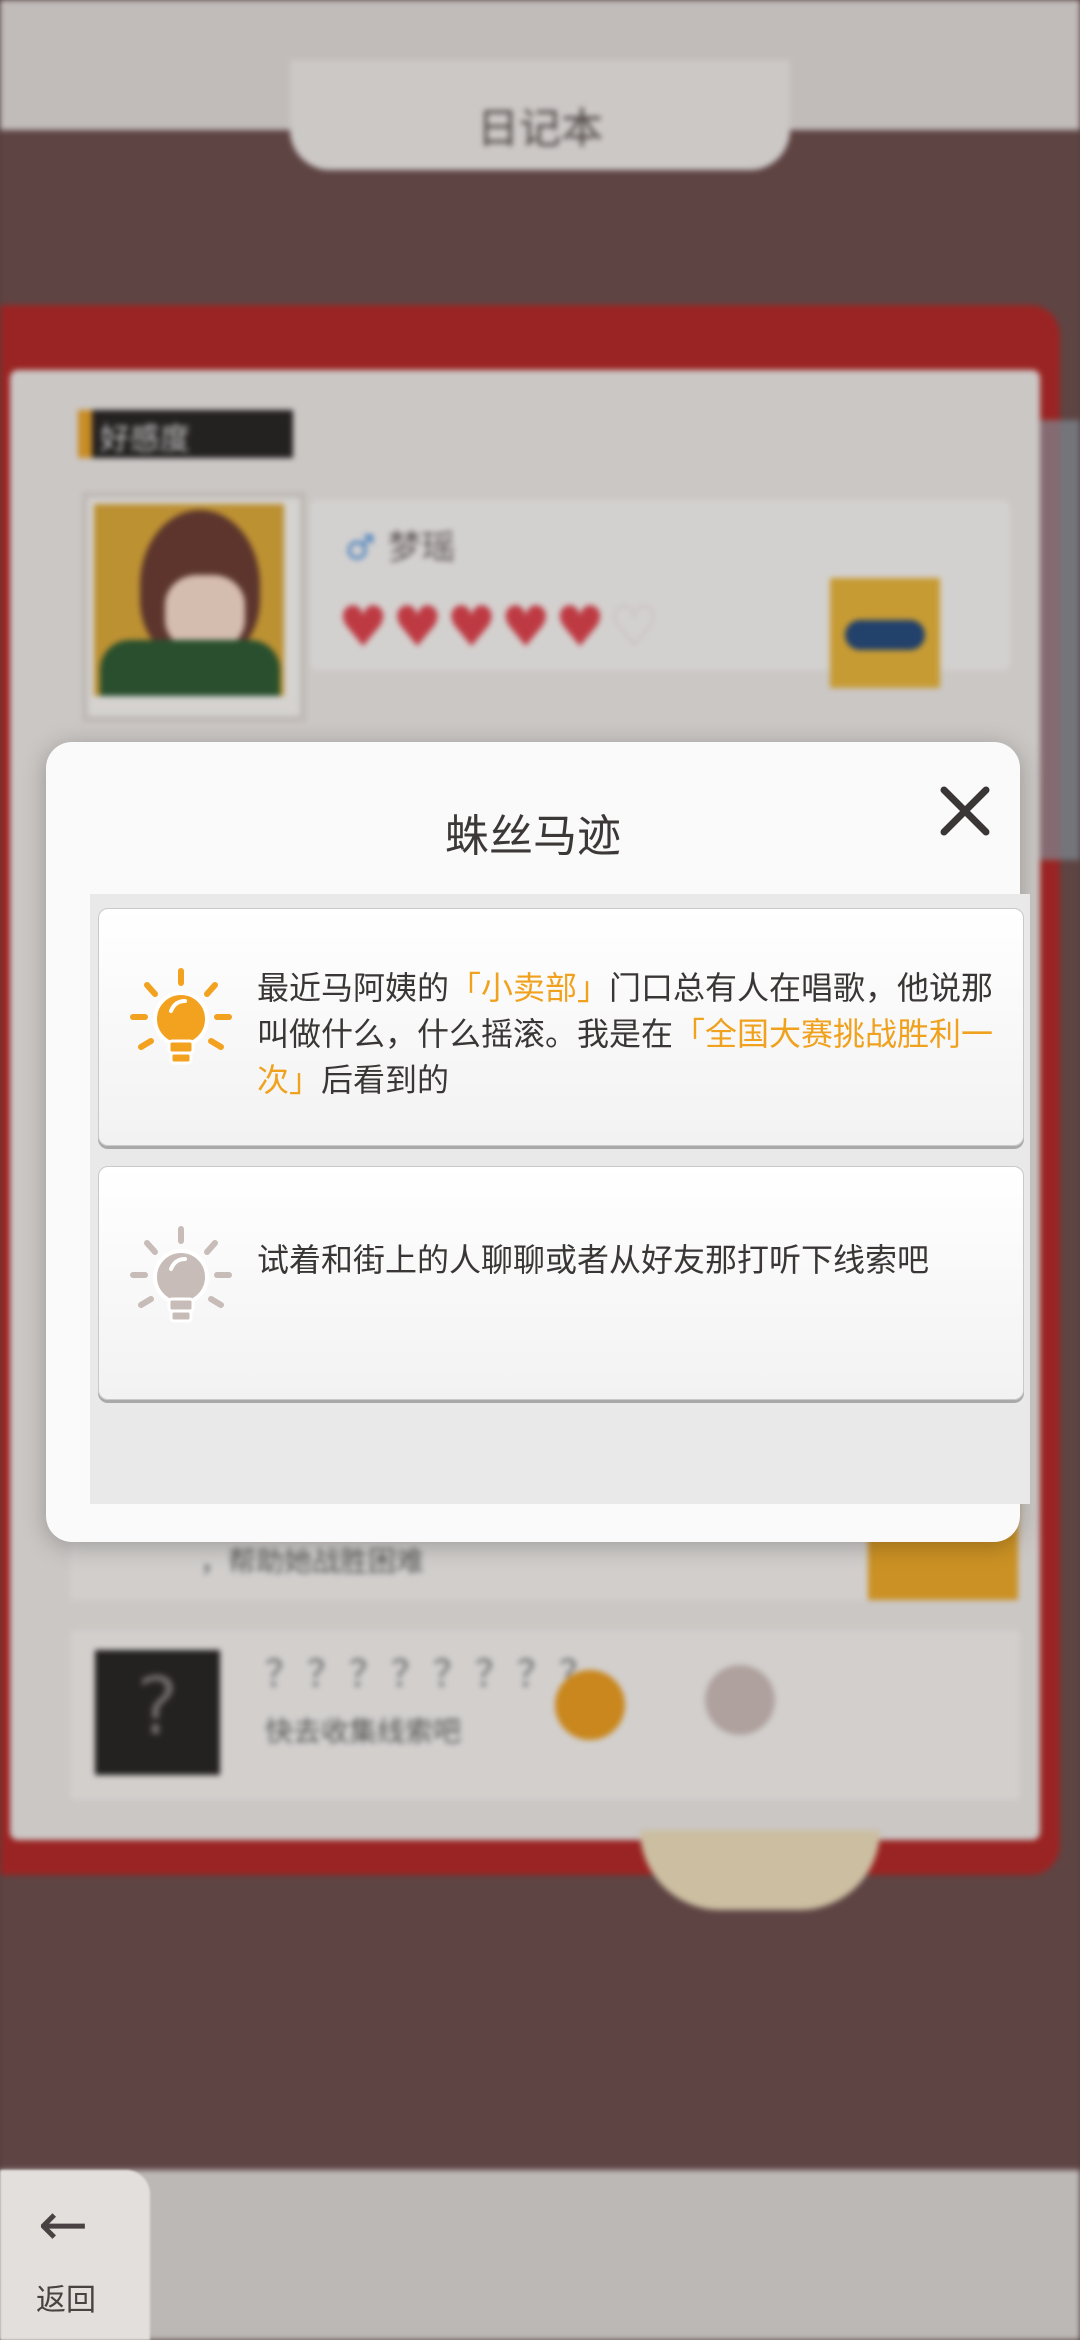  What do you see at coordinates (181, 1016) in the screenshot?
I see `lightbulb-on-icon` at bounding box center [181, 1016].